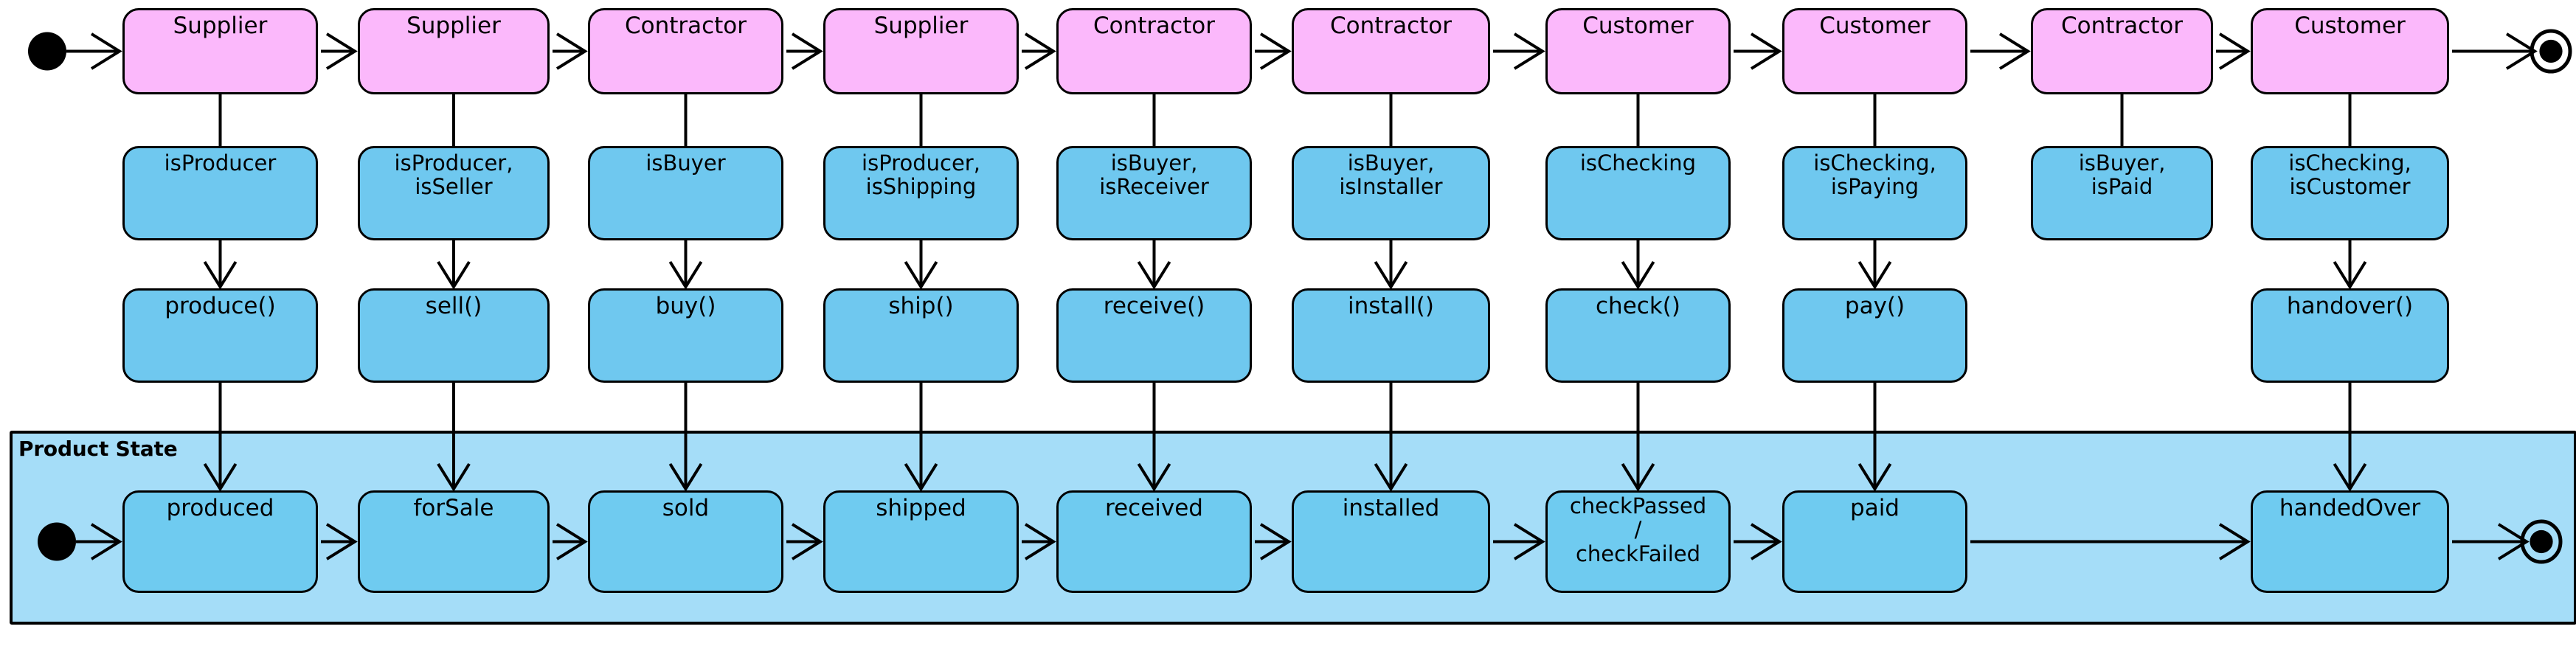  I want to click on method-node-6: install(), so click(1391, 335).